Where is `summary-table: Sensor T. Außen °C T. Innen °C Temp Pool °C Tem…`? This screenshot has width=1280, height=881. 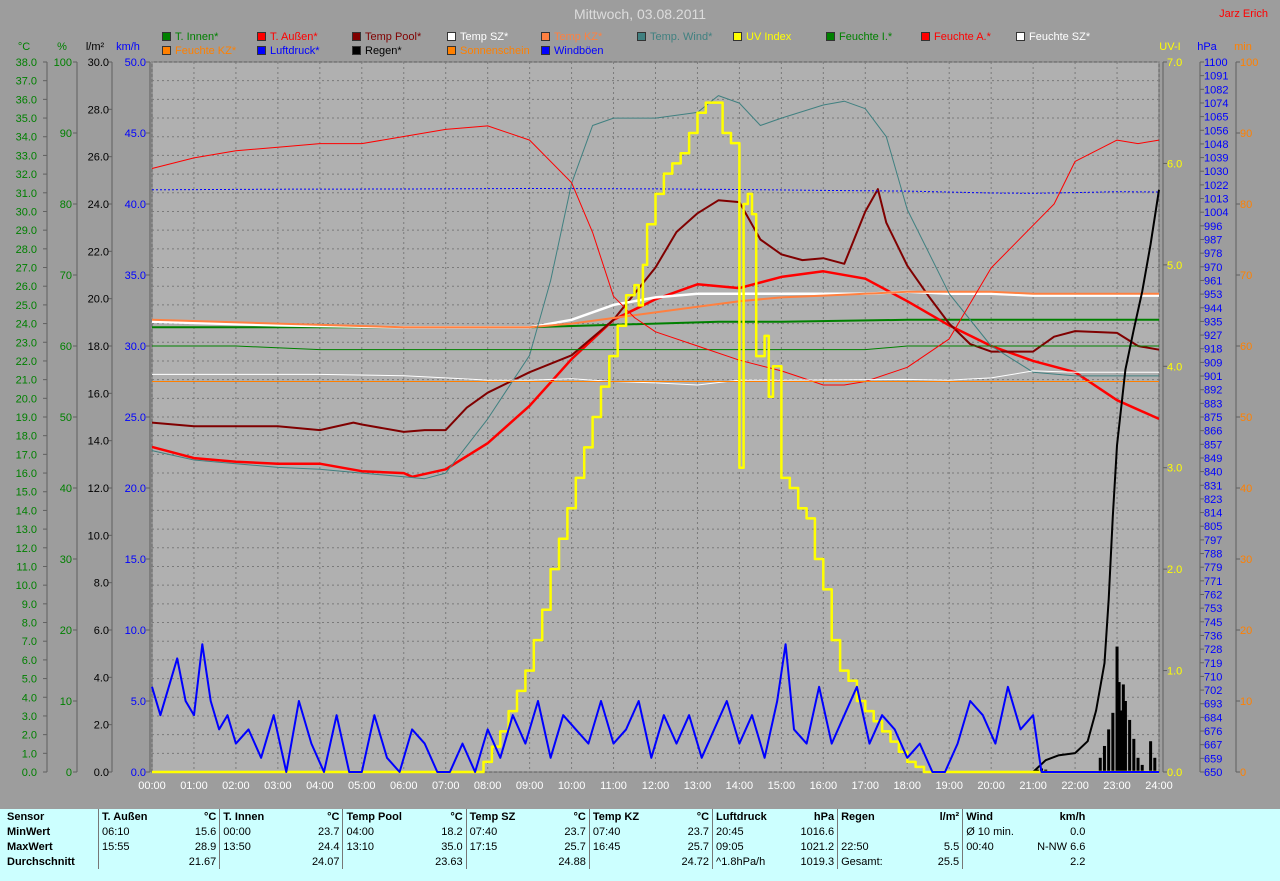
summary-table: Sensor T. Außen °C T. Innen °C Temp Pool °C Tem… is located at coordinates (640, 845).